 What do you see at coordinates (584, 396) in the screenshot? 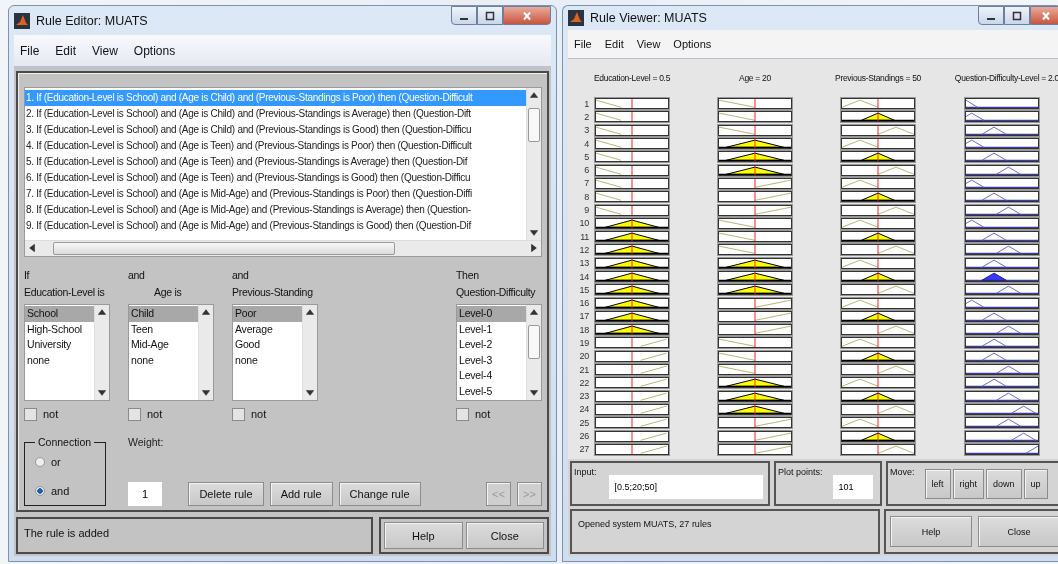
I see `rule-number: 23` at bounding box center [584, 396].